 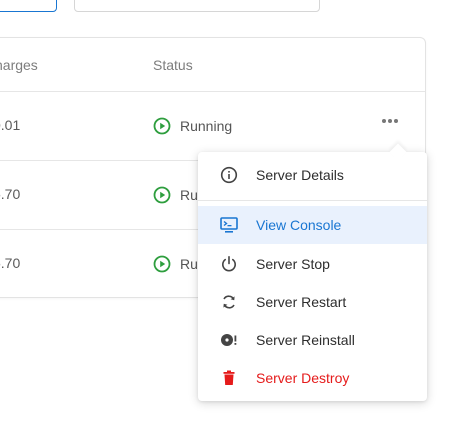 I want to click on menu-item-server-destroy: Server Destroy, so click(x=312, y=378).